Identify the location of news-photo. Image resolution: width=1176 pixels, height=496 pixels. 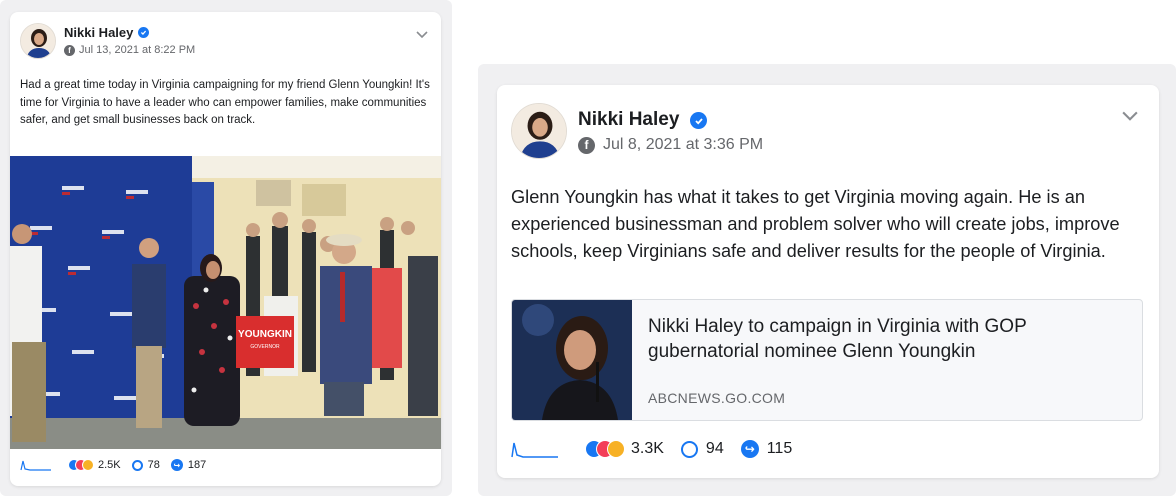
(572, 360).